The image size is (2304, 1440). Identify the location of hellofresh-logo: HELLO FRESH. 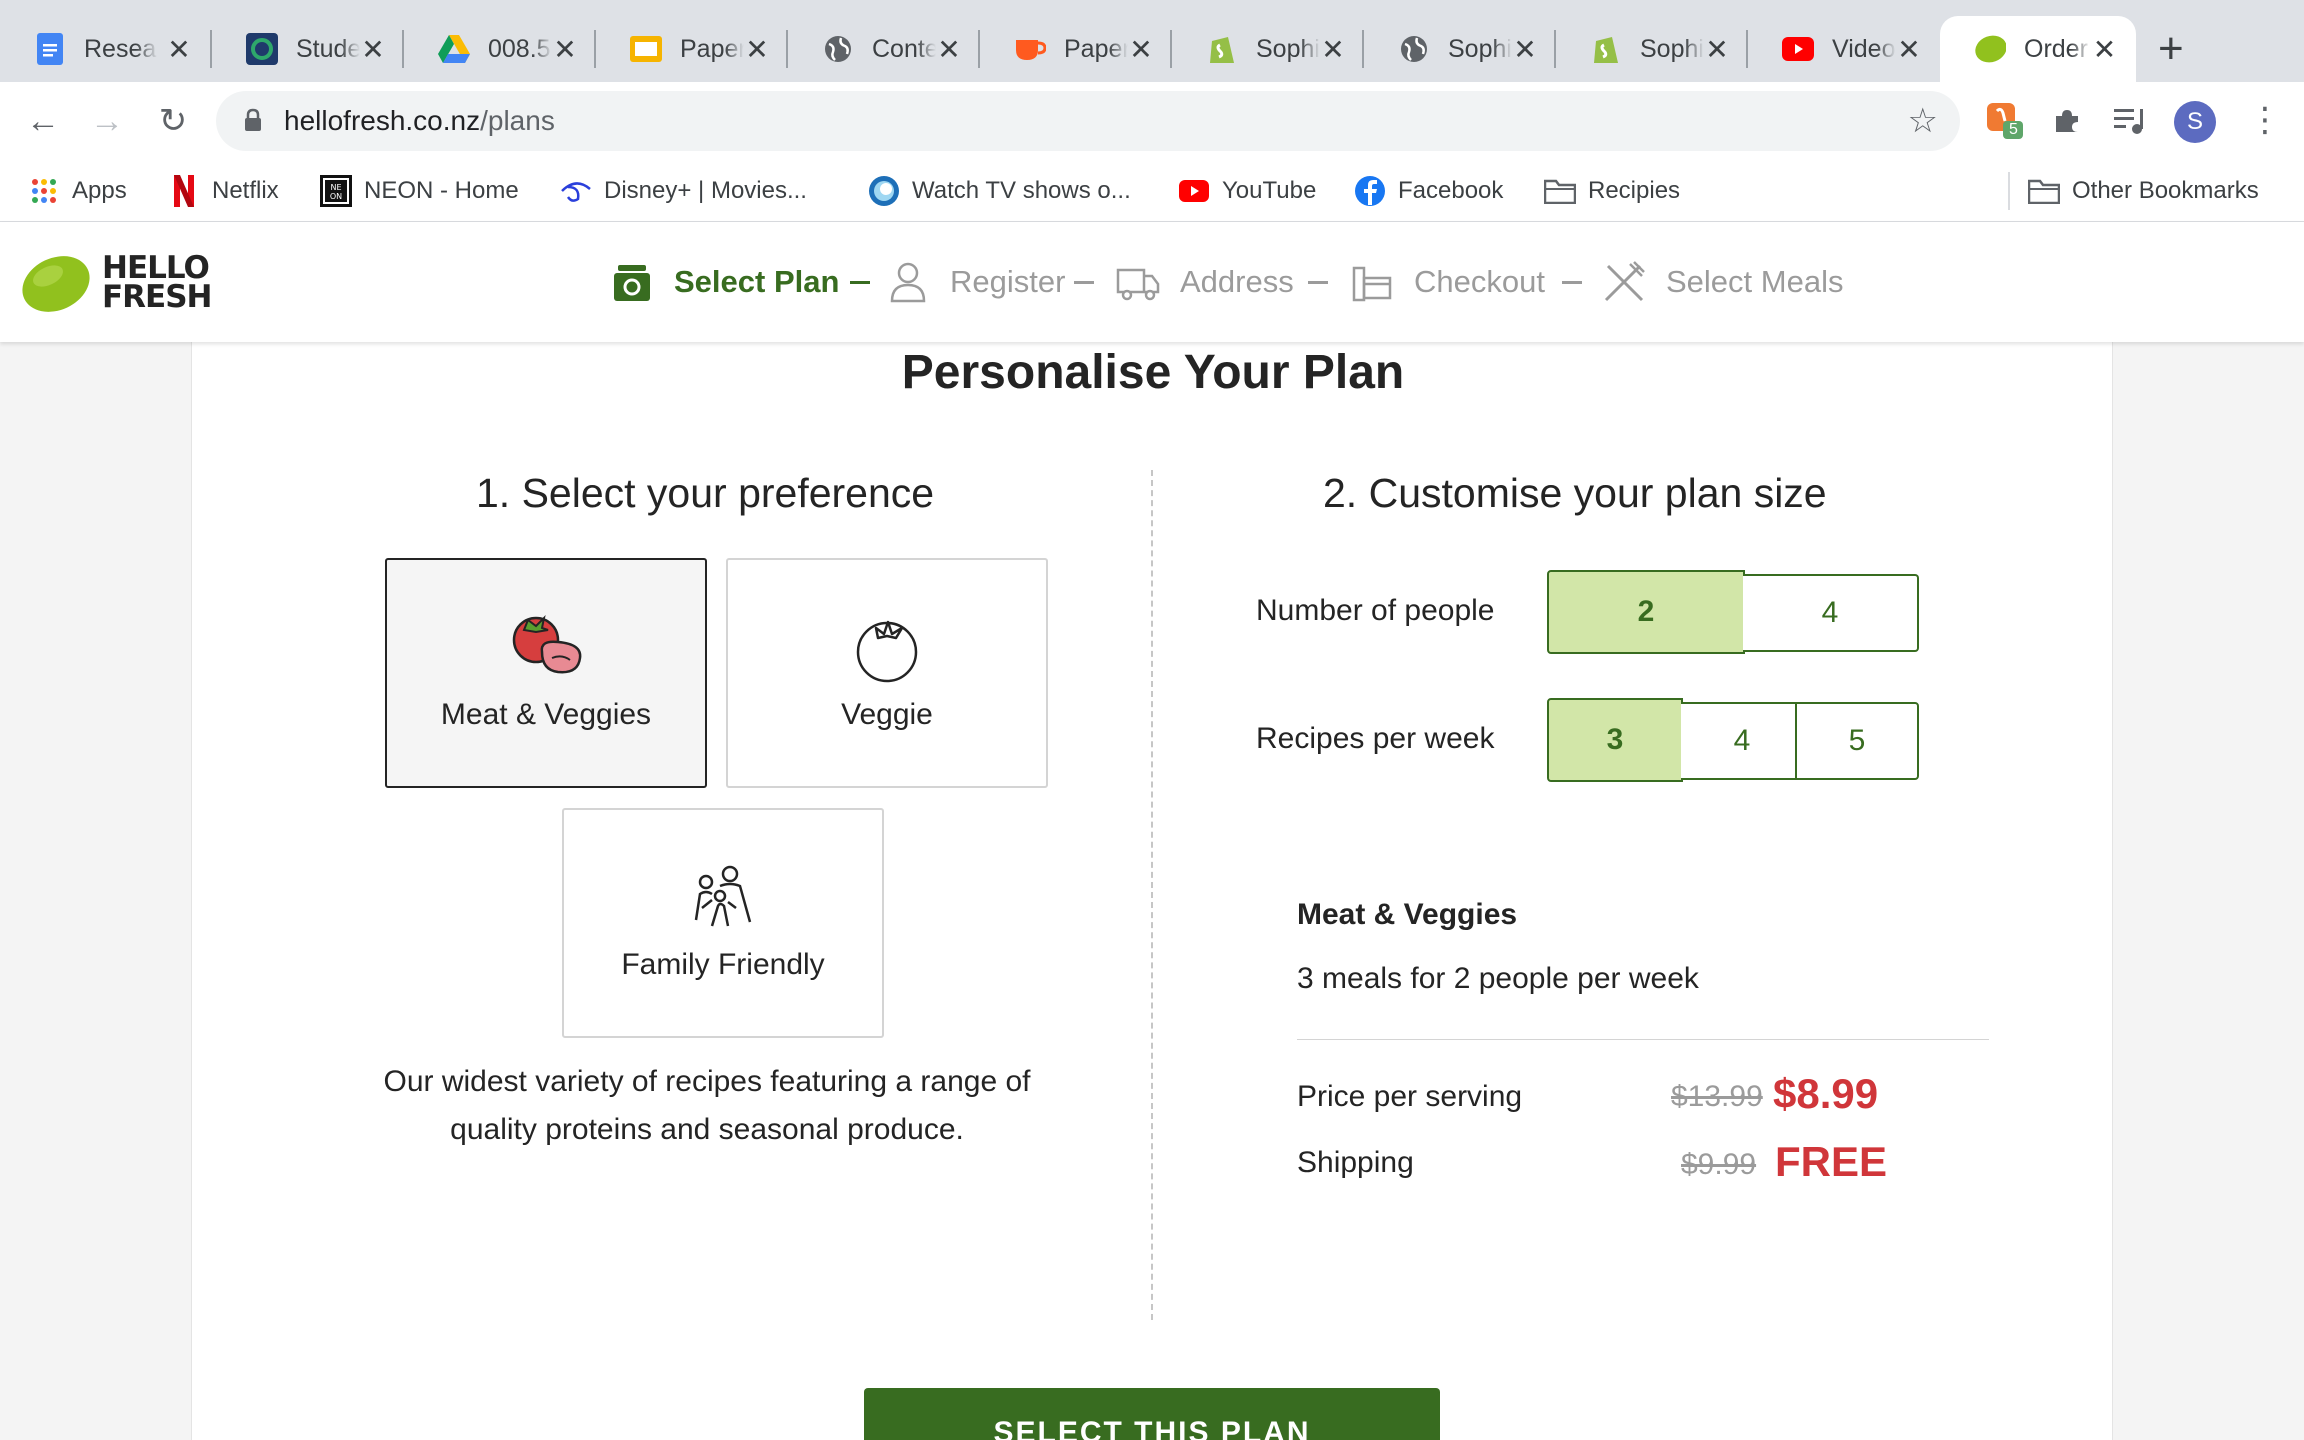
(115, 283).